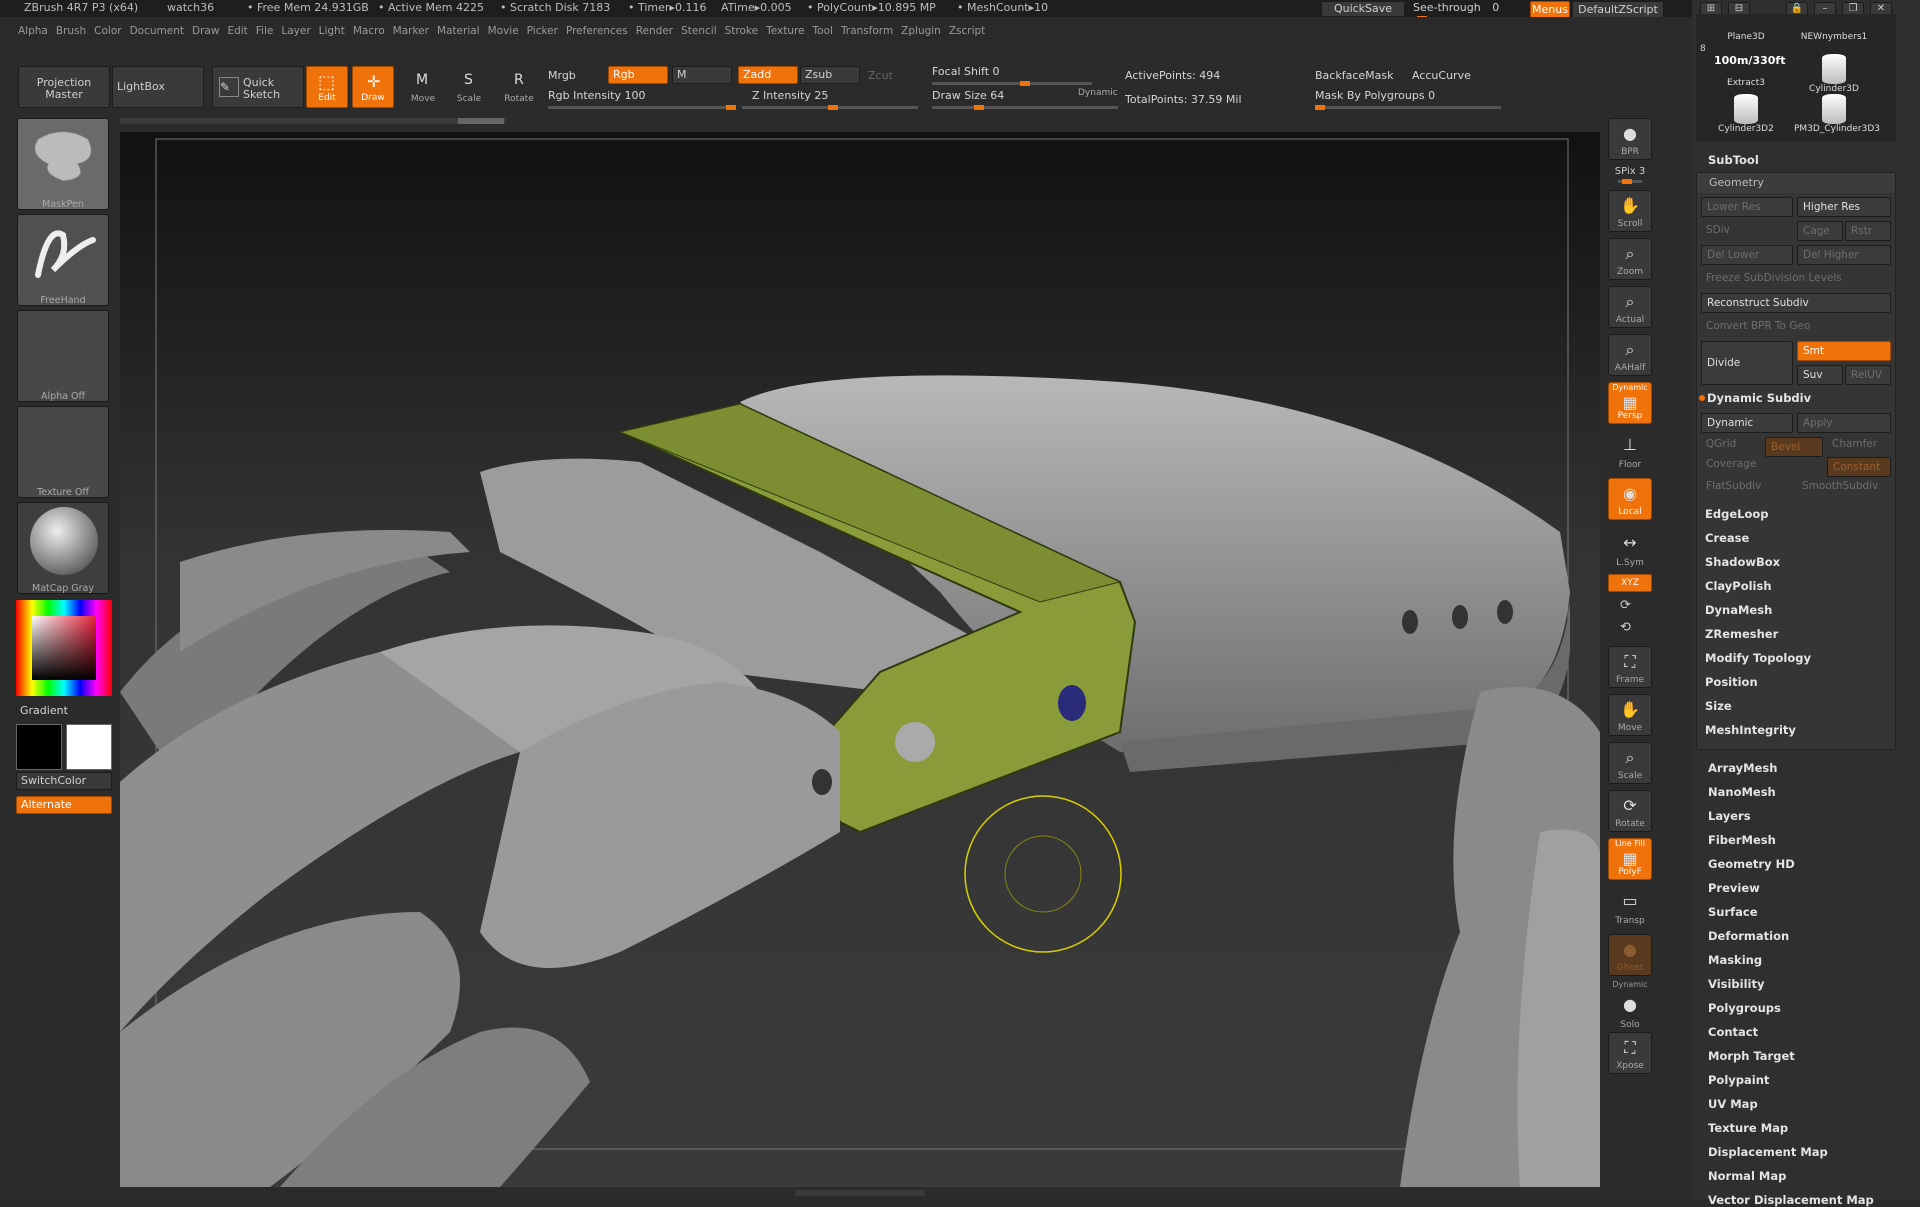 This screenshot has height=1207, width=1920. I want to click on scale-button: S Scale, so click(469, 87).